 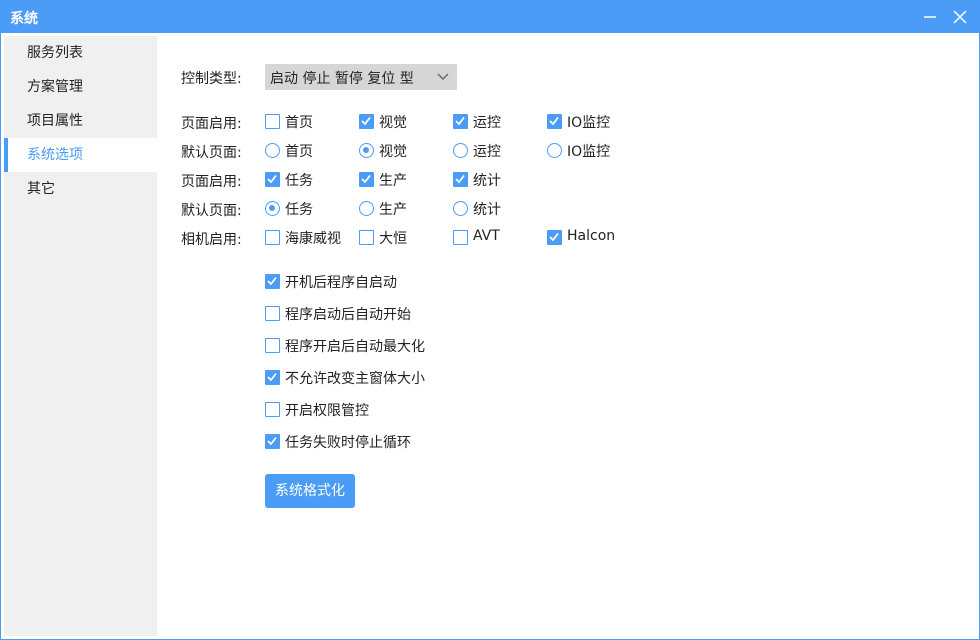 I want to click on sidebar-item-0: 服务列表, so click(x=80, y=53).